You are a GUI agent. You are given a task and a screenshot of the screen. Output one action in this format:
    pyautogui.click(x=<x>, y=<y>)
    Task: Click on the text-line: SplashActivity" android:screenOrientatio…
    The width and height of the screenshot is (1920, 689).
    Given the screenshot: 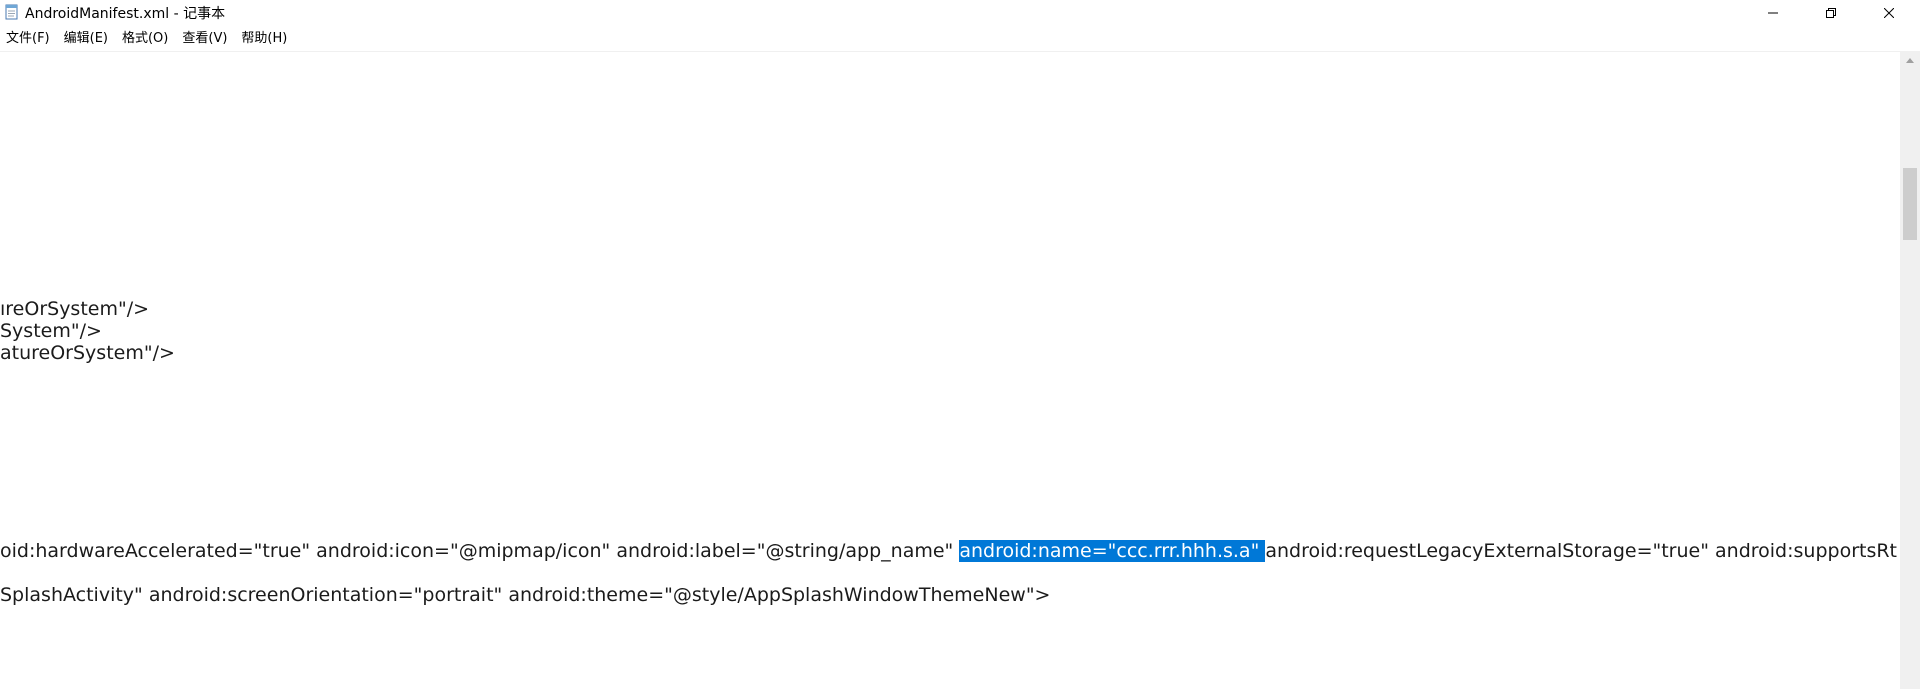 What is the action you would take?
    pyautogui.click(x=525, y=595)
    